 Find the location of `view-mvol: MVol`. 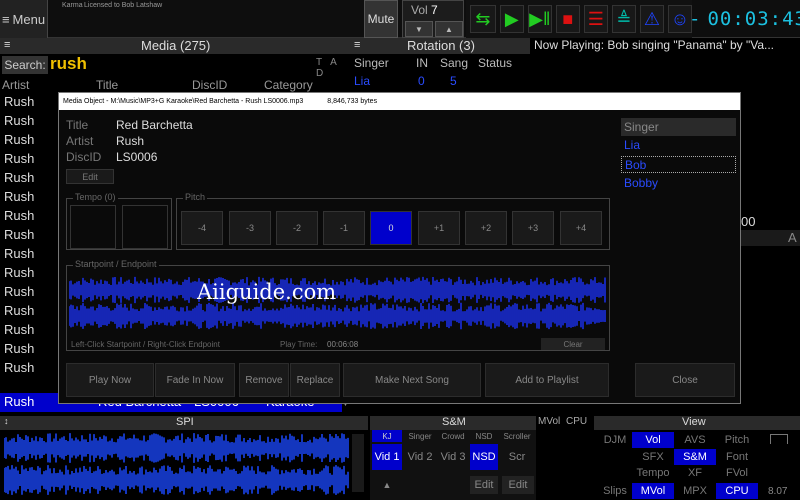

view-mvol: MVol is located at coordinates (653, 491).